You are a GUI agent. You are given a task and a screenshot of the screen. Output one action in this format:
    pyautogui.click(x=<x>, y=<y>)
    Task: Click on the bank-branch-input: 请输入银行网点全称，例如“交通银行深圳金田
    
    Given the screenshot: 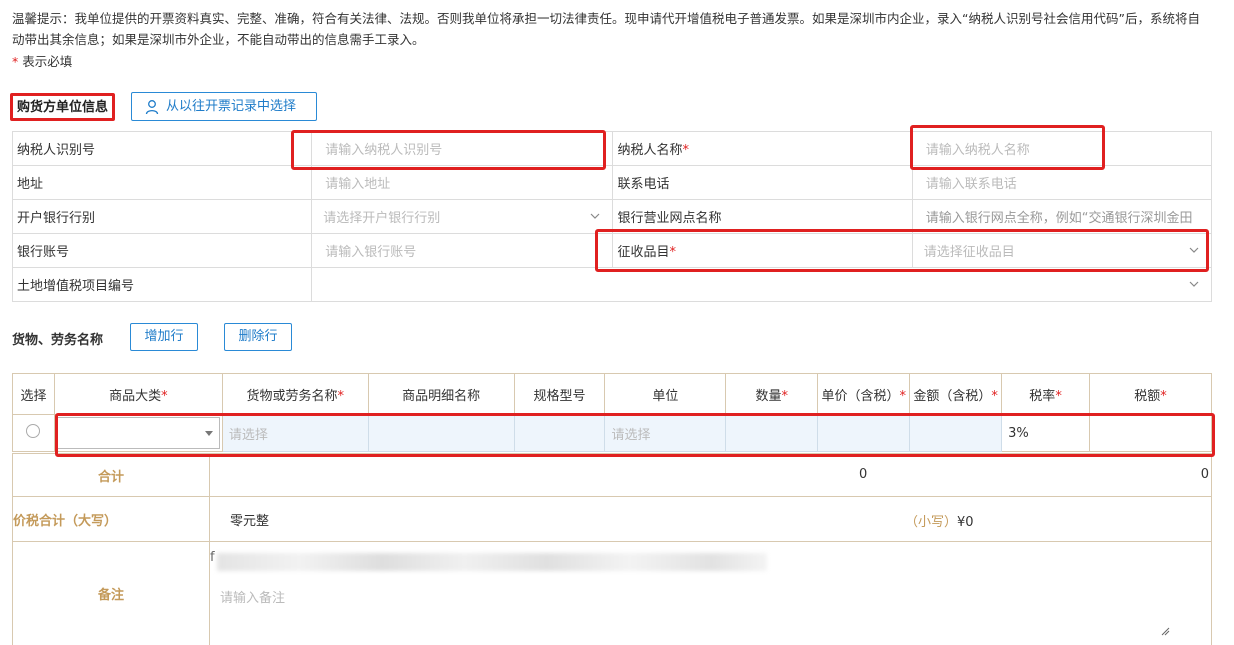 What is the action you would take?
    pyautogui.click(x=1062, y=216)
    